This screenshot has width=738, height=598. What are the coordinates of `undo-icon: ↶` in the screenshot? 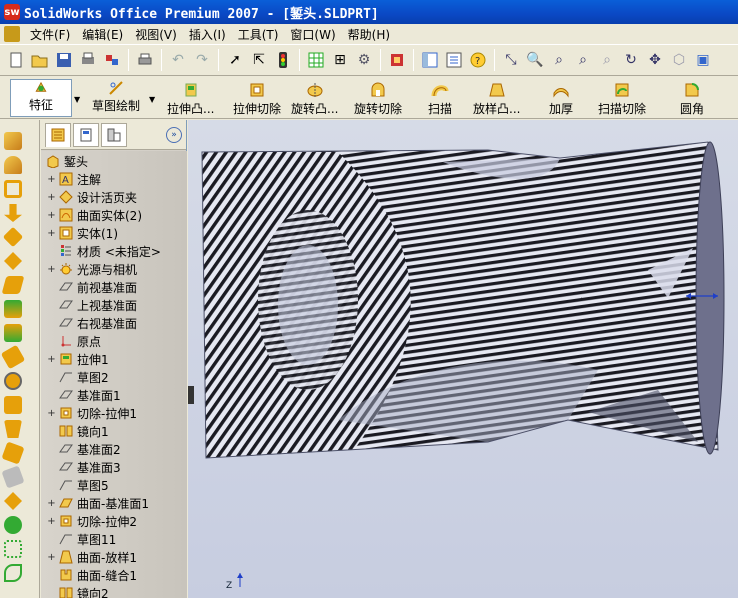 It's located at (178, 60).